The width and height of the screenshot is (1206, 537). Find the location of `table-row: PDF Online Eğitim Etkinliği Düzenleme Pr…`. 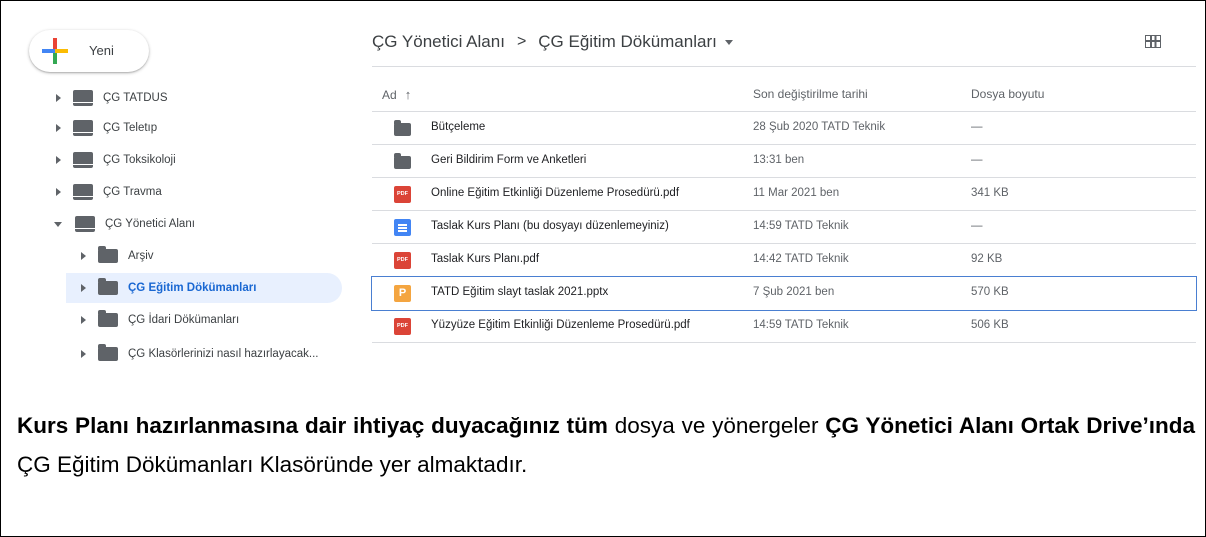

table-row: PDF Online Eğitim Etkinliği Düzenleme Pr… is located at coordinates (784, 194).